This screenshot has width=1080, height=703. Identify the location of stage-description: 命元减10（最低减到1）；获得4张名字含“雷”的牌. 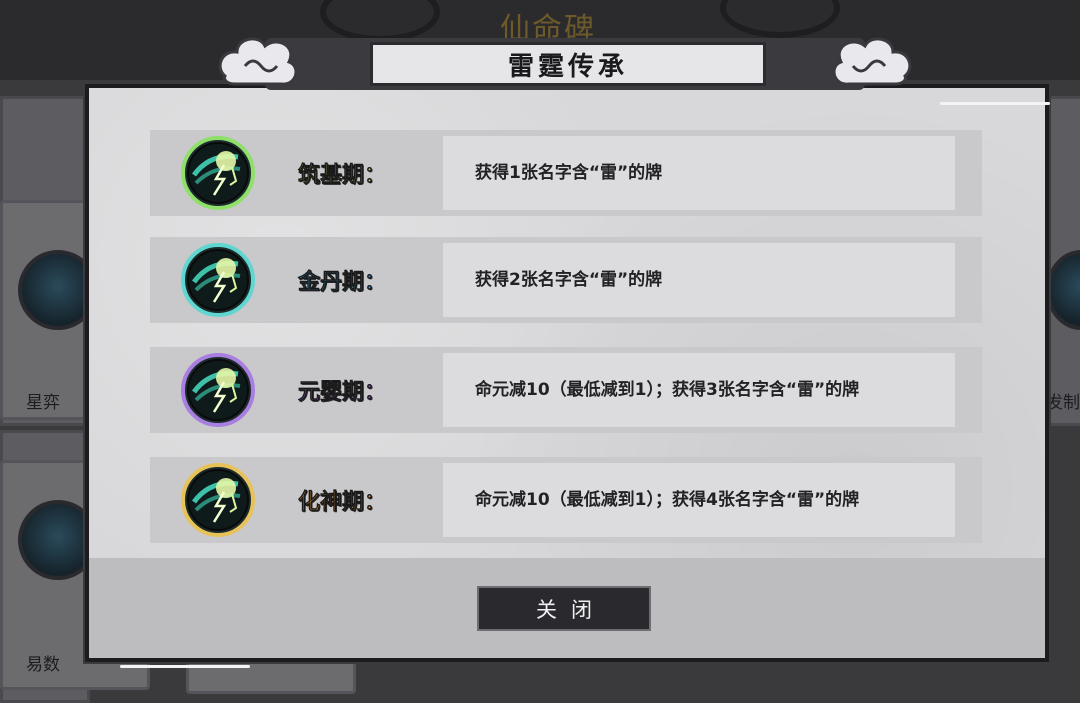
(667, 500).